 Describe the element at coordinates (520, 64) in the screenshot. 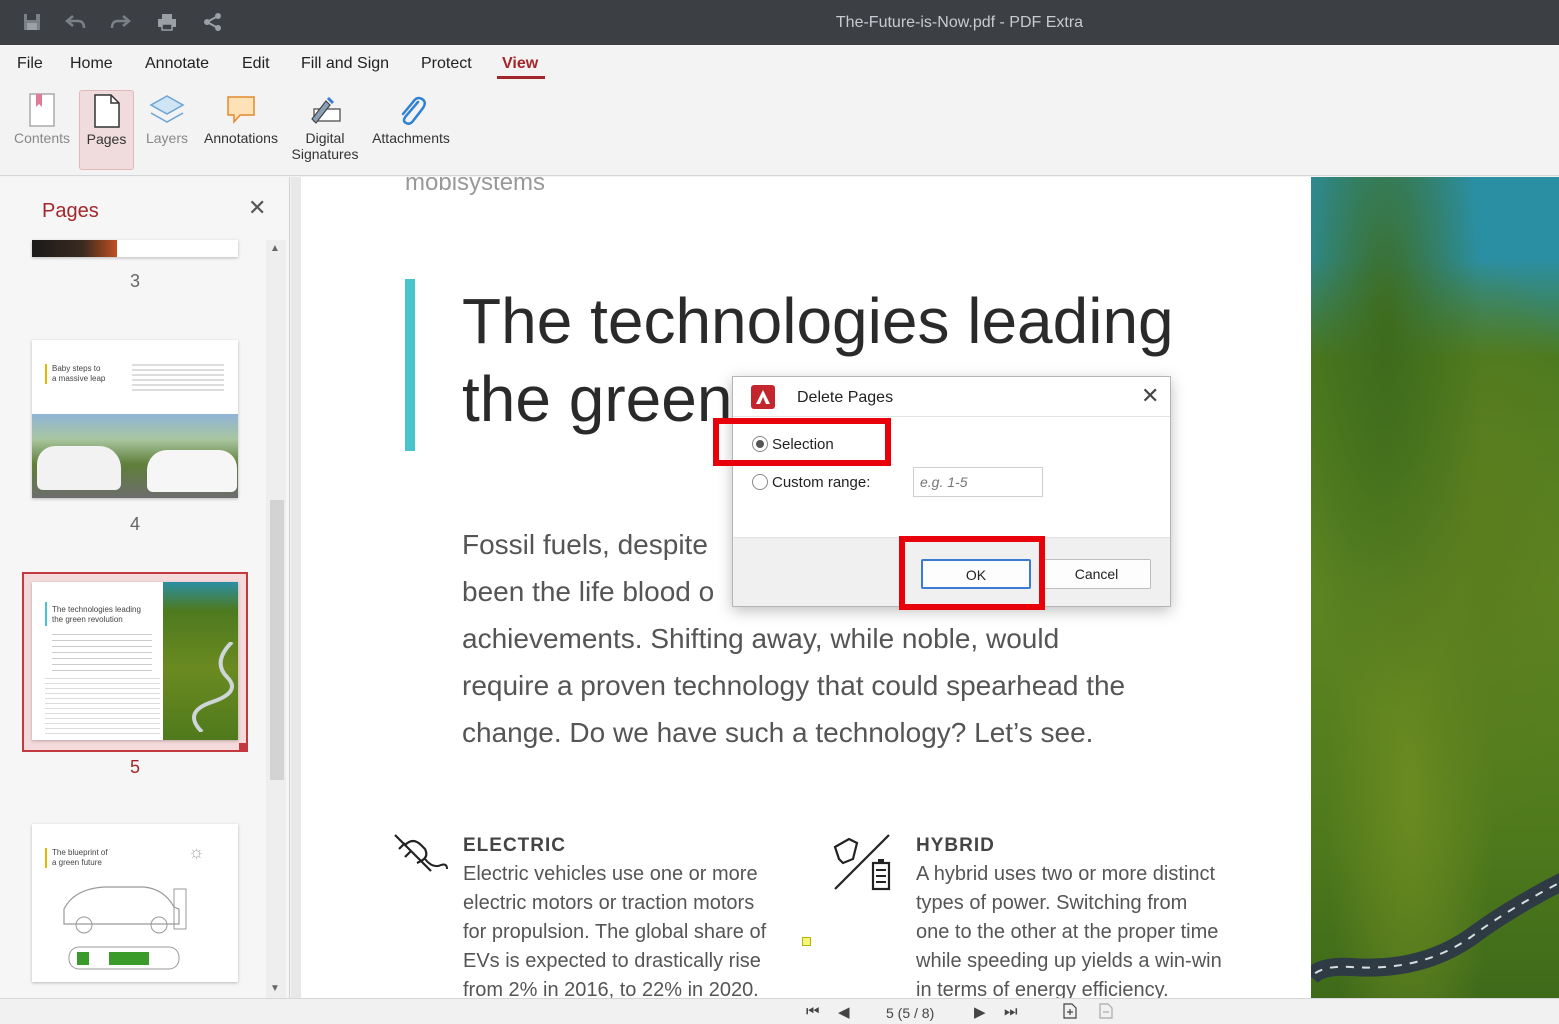

I see `menu-view: View` at that location.